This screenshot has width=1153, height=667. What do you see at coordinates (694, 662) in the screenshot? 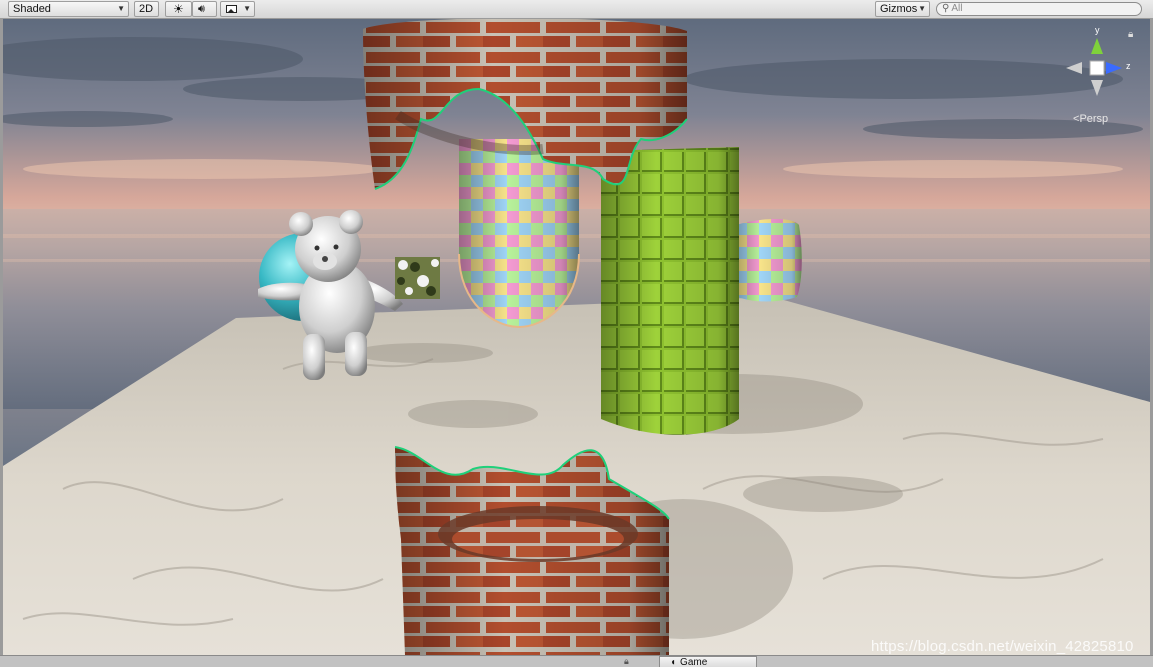
I see `game-tab-label: Game` at bounding box center [694, 662].